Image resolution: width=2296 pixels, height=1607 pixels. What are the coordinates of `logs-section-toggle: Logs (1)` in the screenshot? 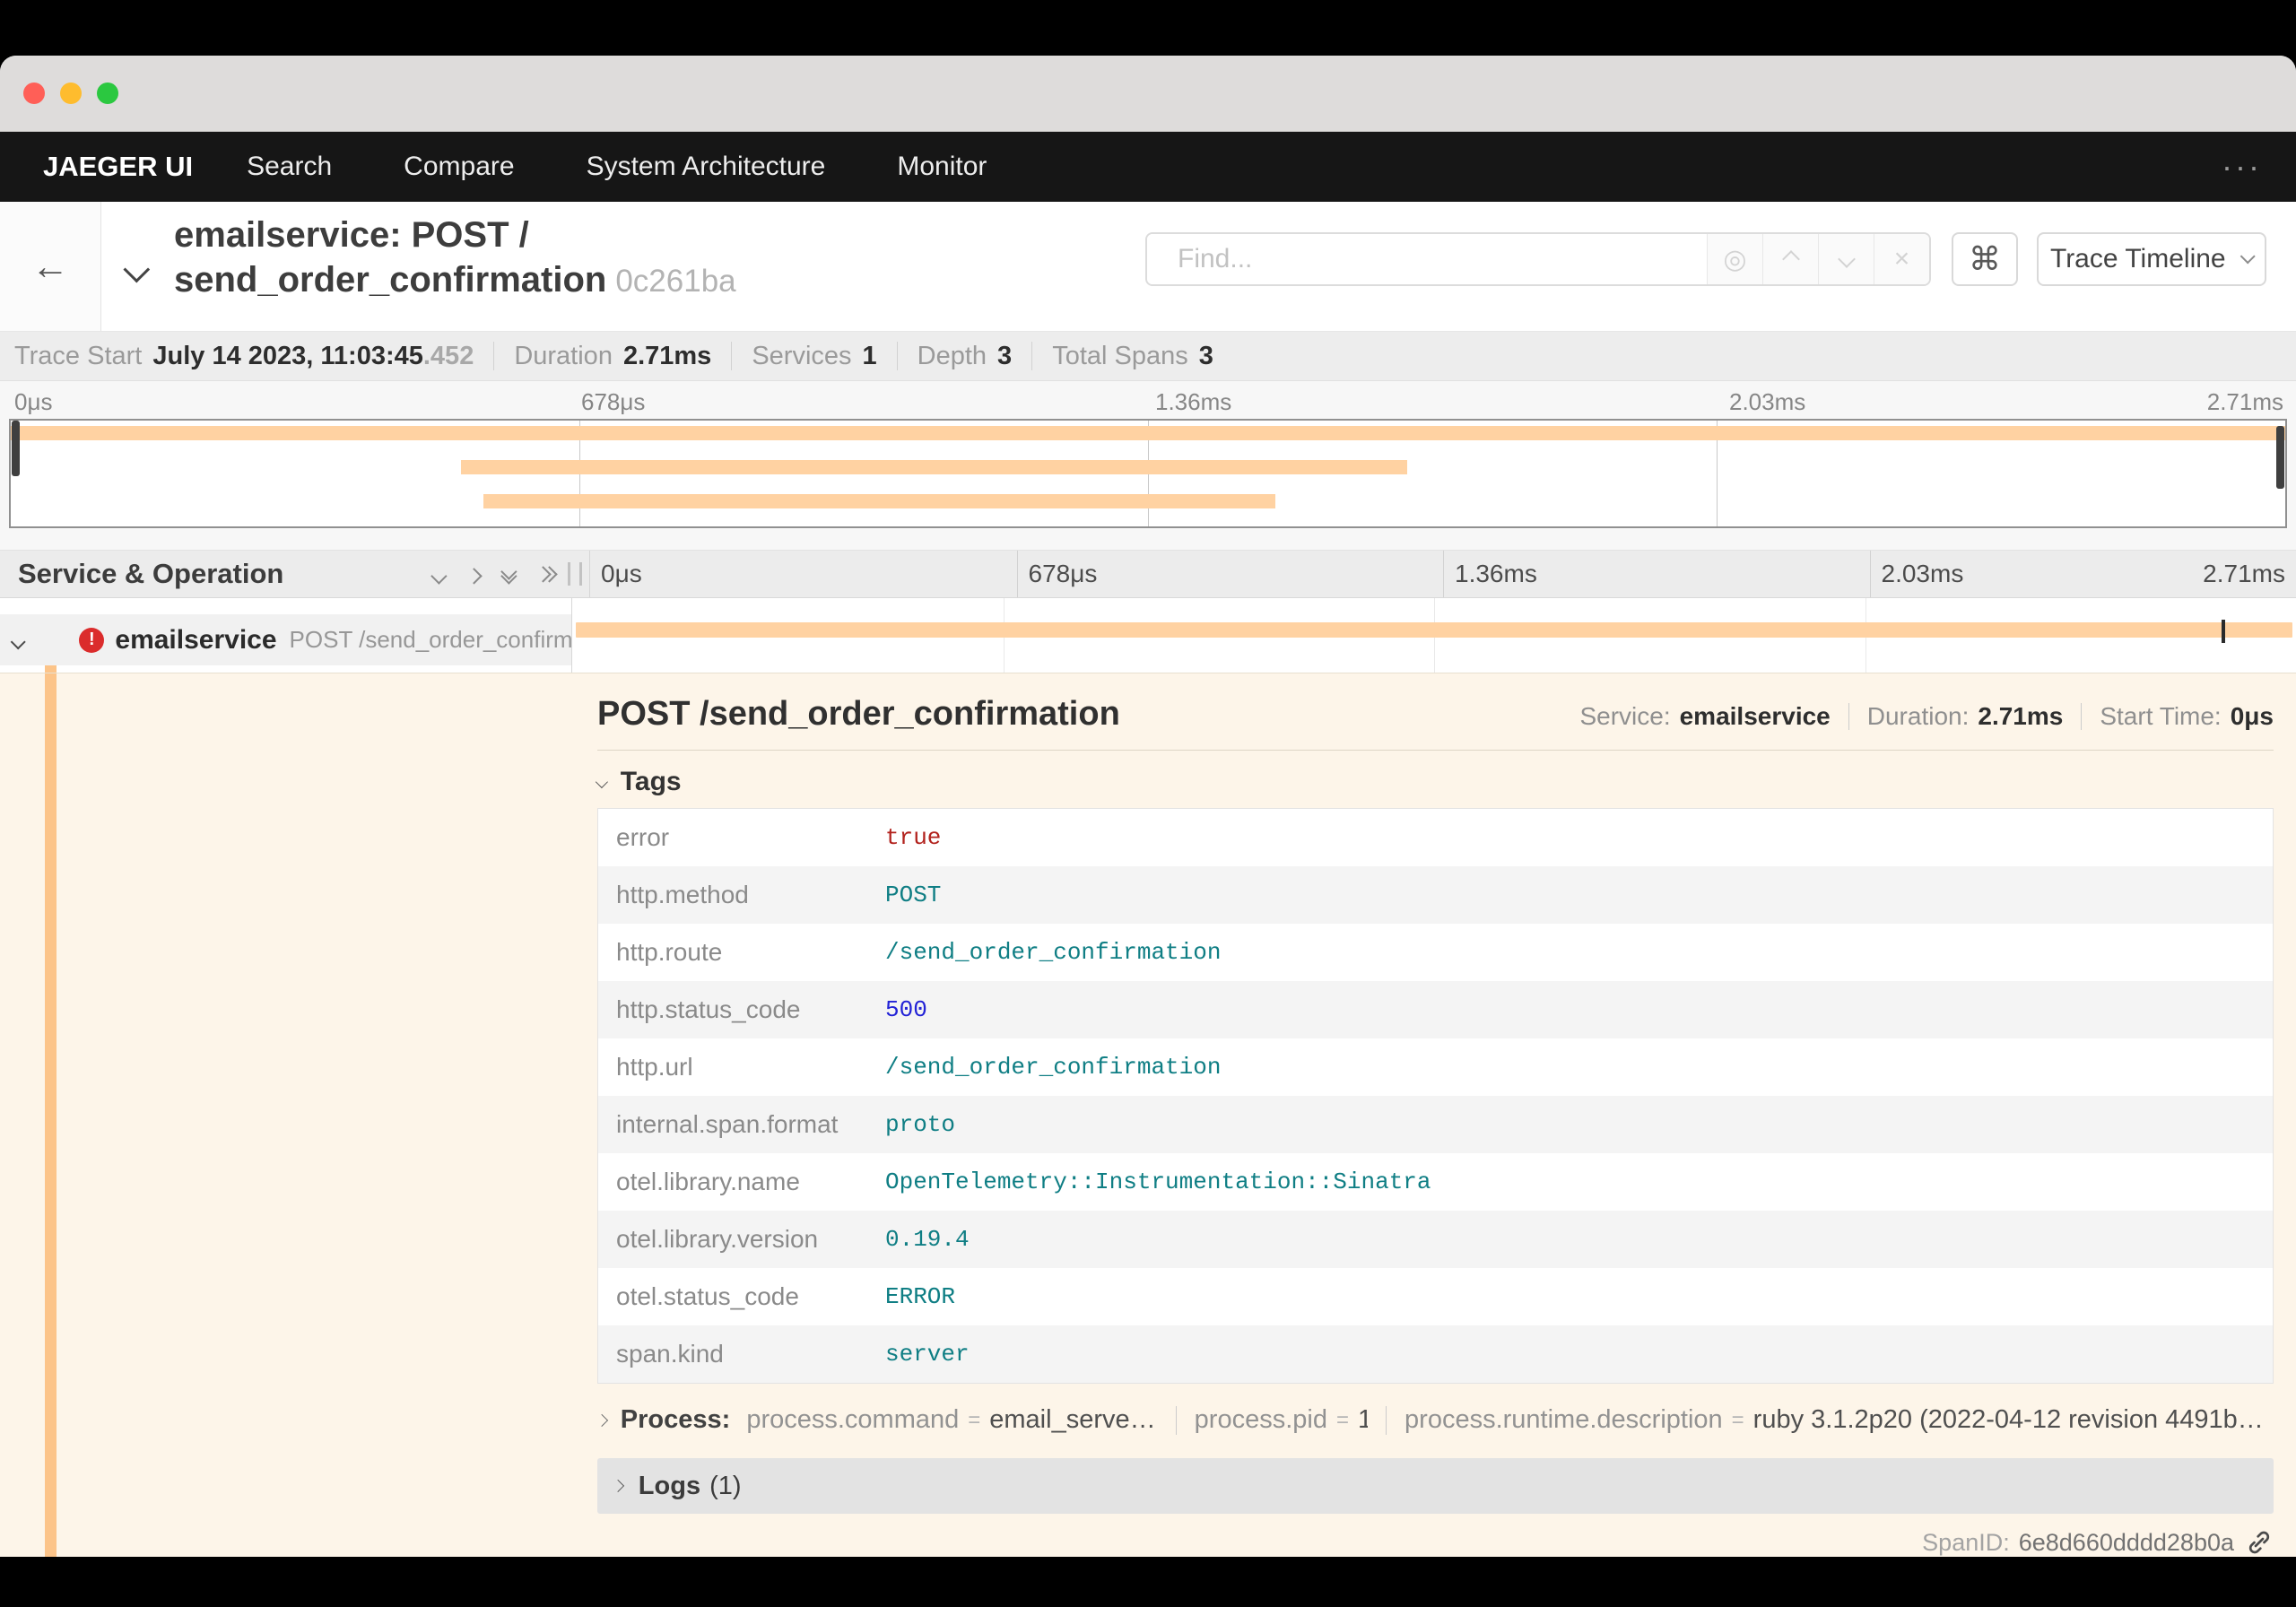 It's located at (1435, 1486).